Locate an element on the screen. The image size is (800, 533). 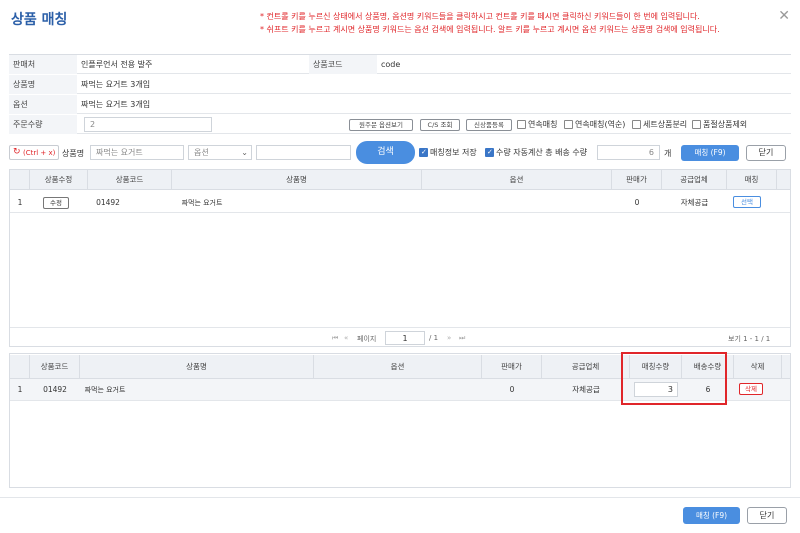
option-search-input is located at coordinates (303, 152).